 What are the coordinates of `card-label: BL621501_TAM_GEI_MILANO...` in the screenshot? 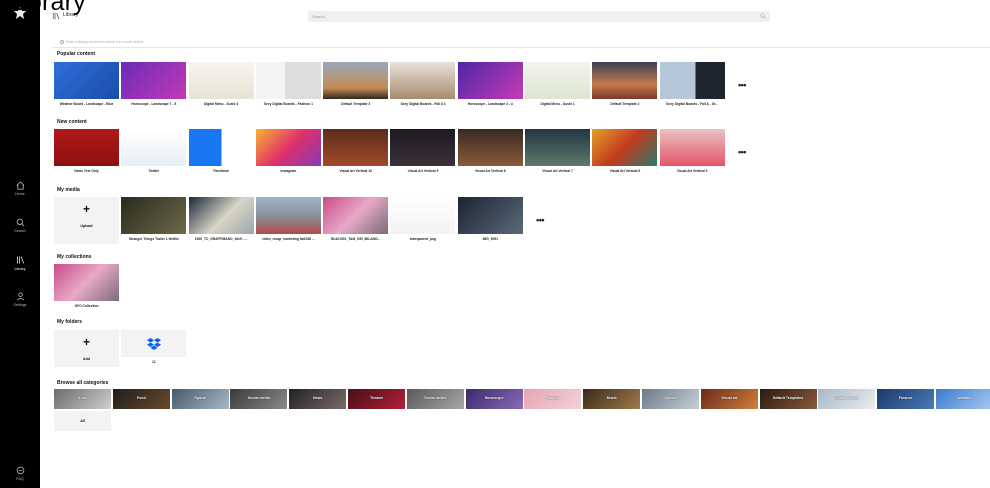 It's located at (356, 239).